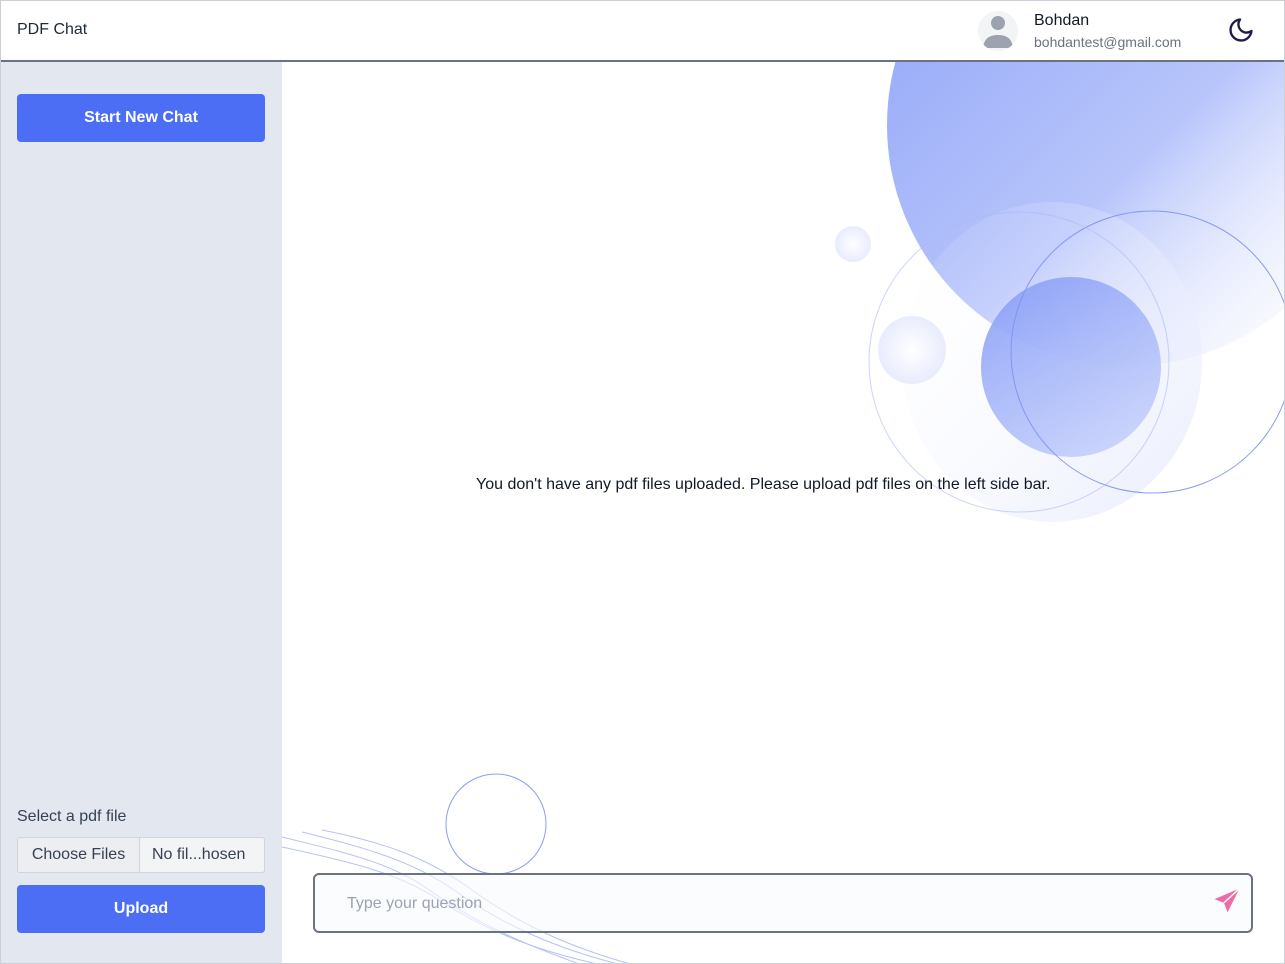 Image resolution: width=1285 pixels, height=964 pixels. What do you see at coordinates (141, 855) in the screenshot?
I see `file-input: Choose Files No fil...hosen` at bounding box center [141, 855].